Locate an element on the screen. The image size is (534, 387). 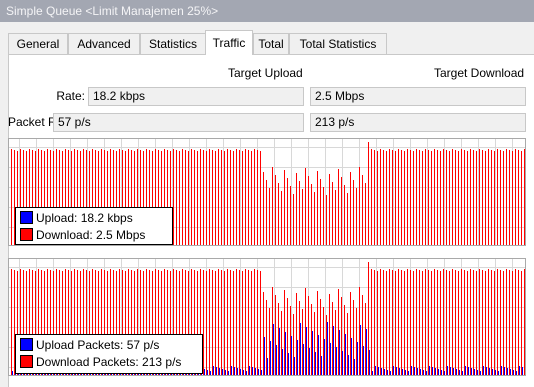
tab-traffic: Traffic is located at coordinates (229, 42).